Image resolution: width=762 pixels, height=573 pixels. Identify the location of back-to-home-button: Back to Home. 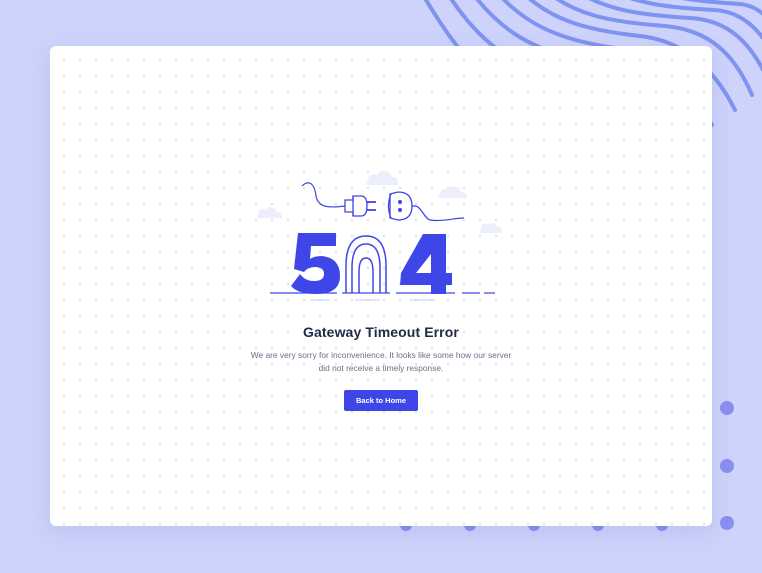
(381, 400).